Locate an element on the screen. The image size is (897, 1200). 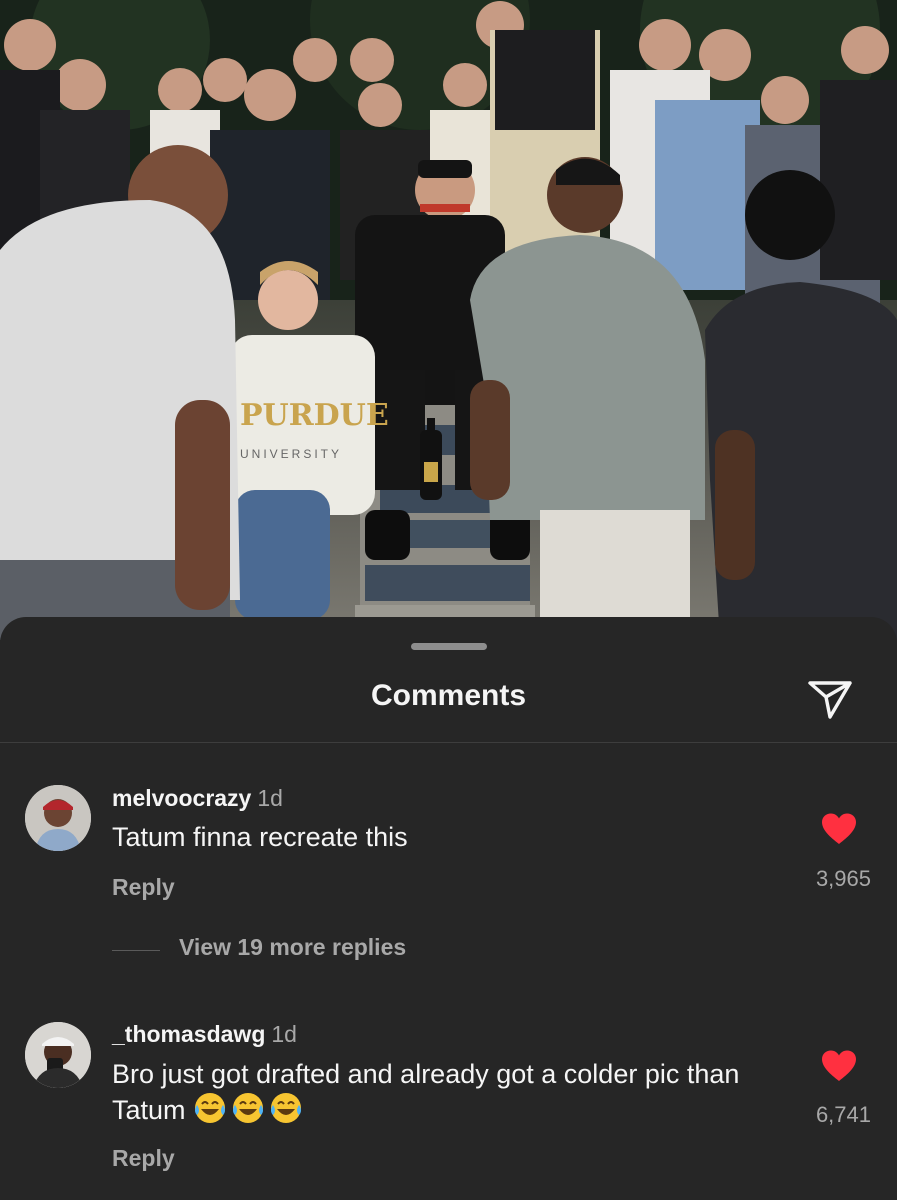
share-button is located at coordinates (830, 699).